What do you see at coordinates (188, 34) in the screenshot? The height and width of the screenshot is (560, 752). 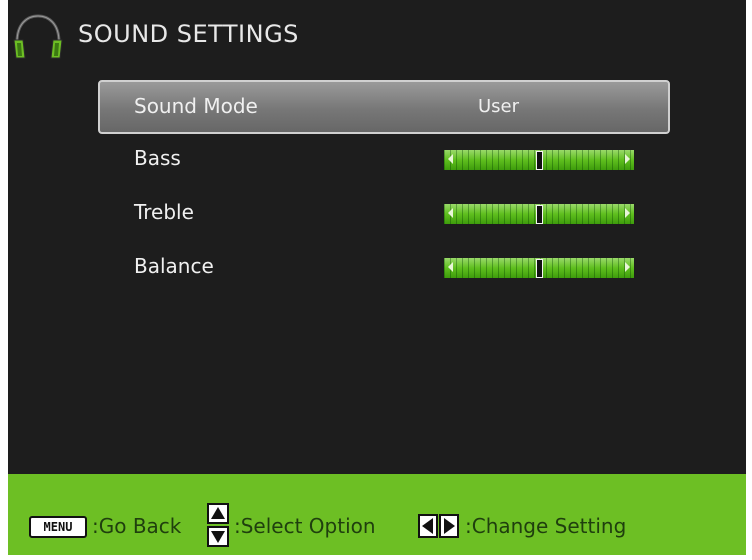 I see `page-title: SOUND SETTINGS` at bounding box center [188, 34].